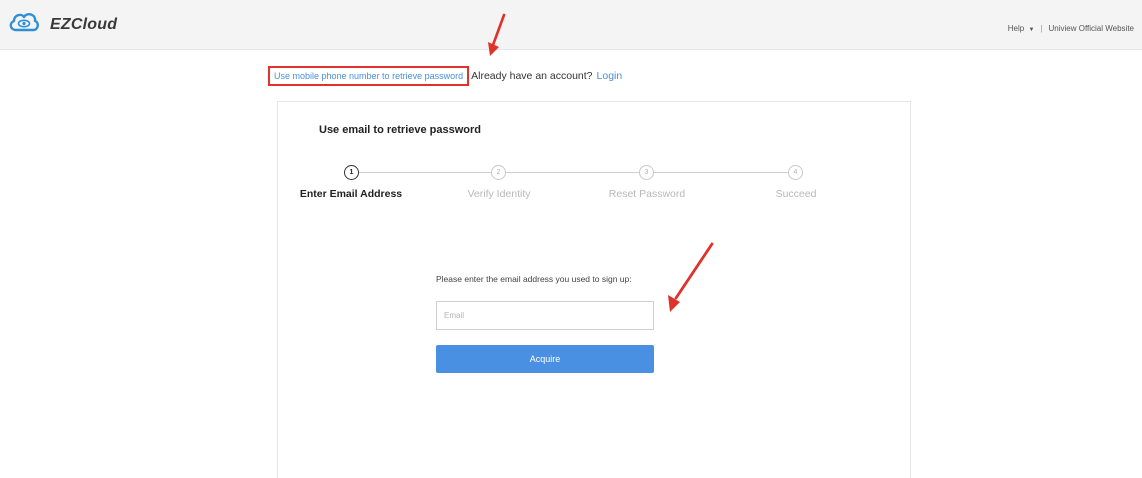 This screenshot has width=1142, height=478. What do you see at coordinates (1016, 28) in the screenshot?
I see `help-label: Help` at bounding box center [1016, 28].